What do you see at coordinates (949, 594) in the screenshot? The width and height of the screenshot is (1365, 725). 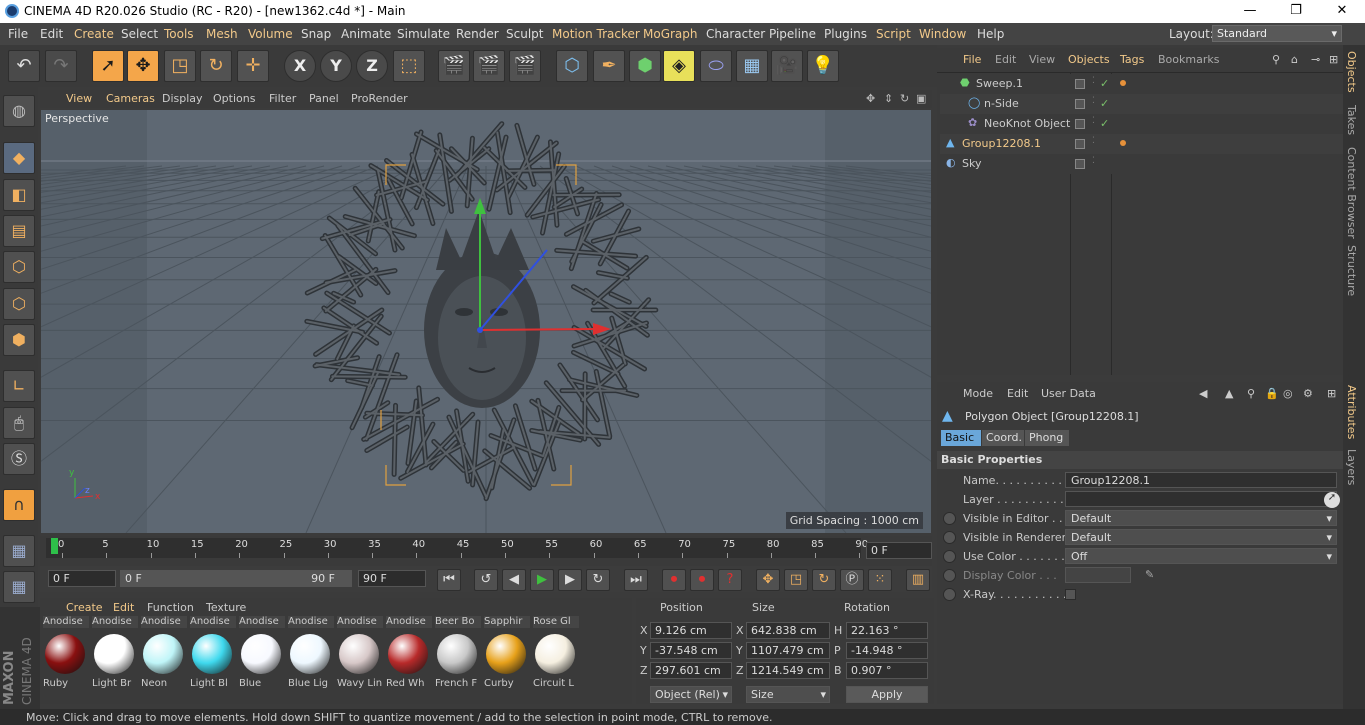 I see `animate-radio-icon` at bounding box center [949, 594].